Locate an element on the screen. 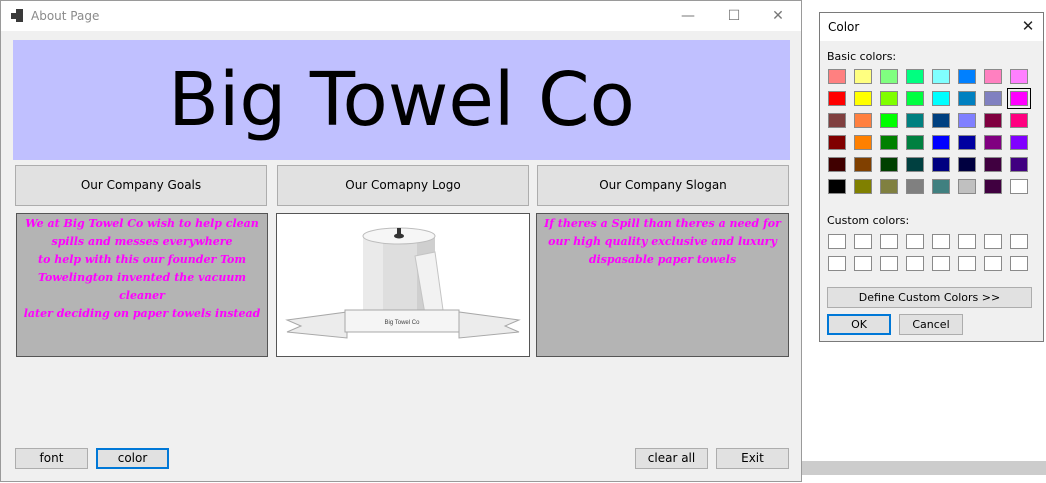  basic-color-swatch-r1-c7 is located at coordinates (1019, 98).